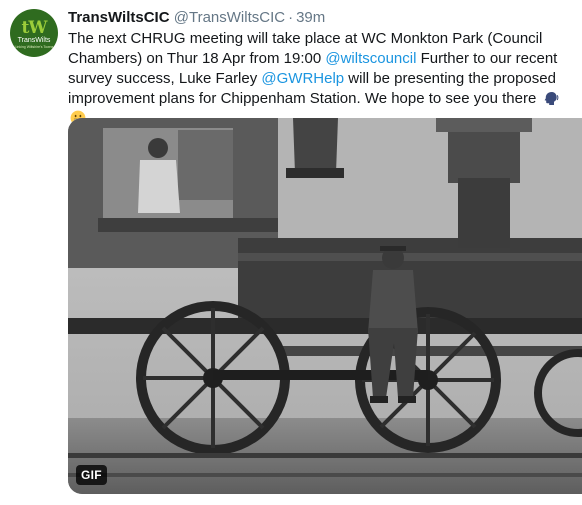 Image resolution: width=582 pixels, height=505 pixels. Describe the element at coordinates (34, 40) in the screenshot. I see `logo-name: TransWilts` at that location.